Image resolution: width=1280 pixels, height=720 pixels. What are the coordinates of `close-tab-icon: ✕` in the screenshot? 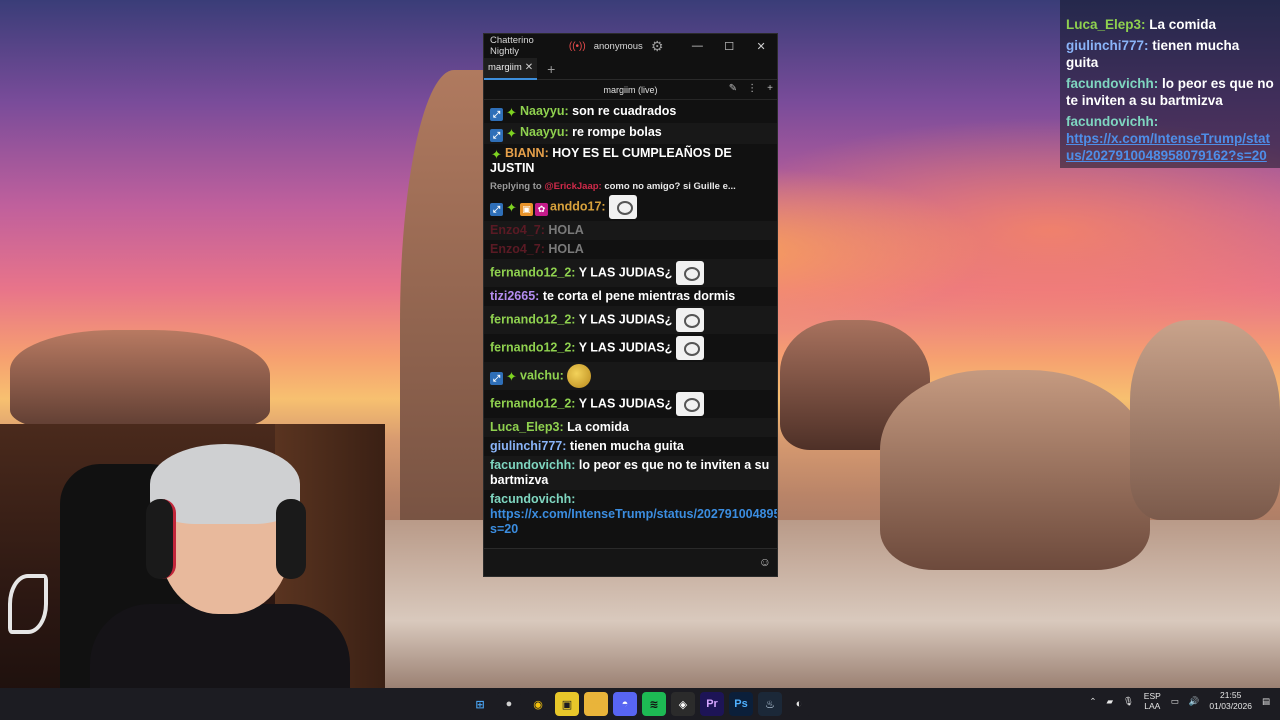 It's located at (529, 67).